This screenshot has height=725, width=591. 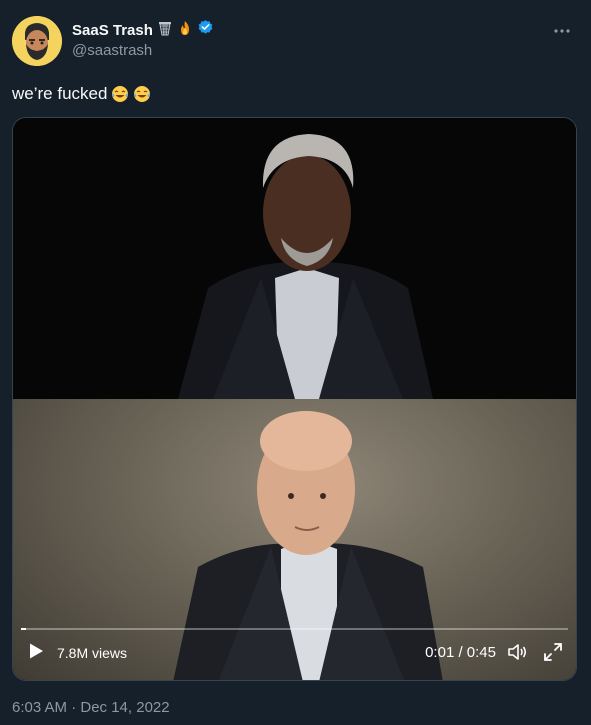 I want to click on tweet-timestamp: 6:03 AM · Dec 14, 2022, so click(x=91, y=707).